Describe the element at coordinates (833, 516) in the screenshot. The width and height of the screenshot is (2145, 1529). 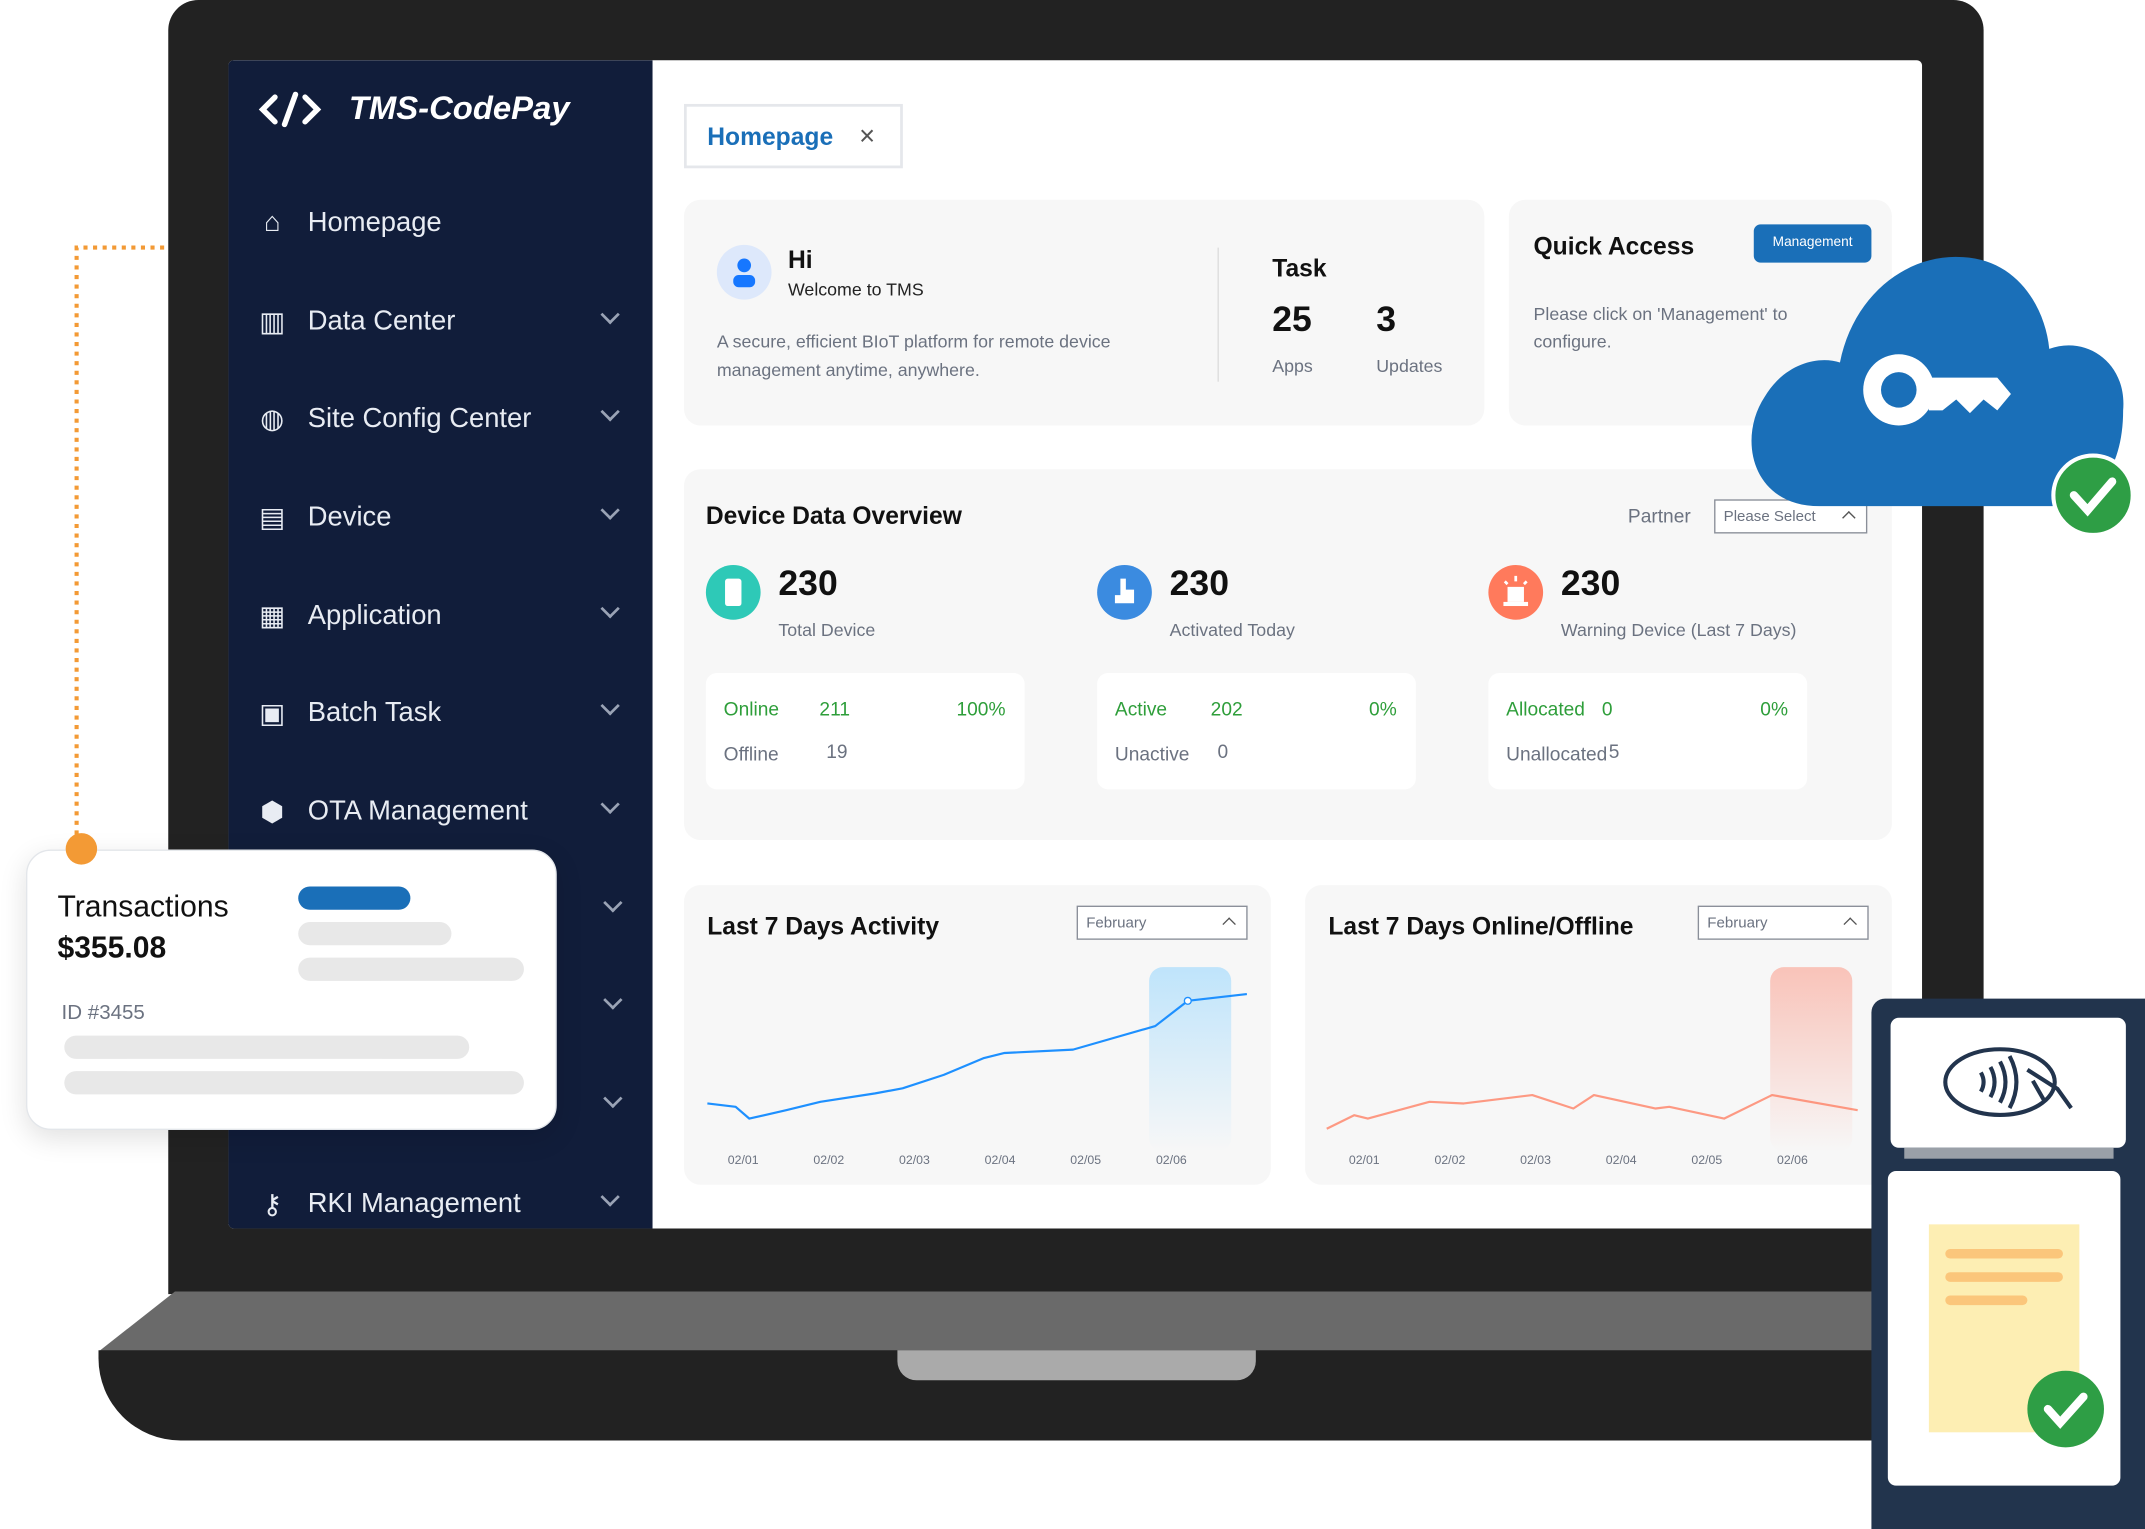
I see `overview-title: Device Data Overview` at that location.